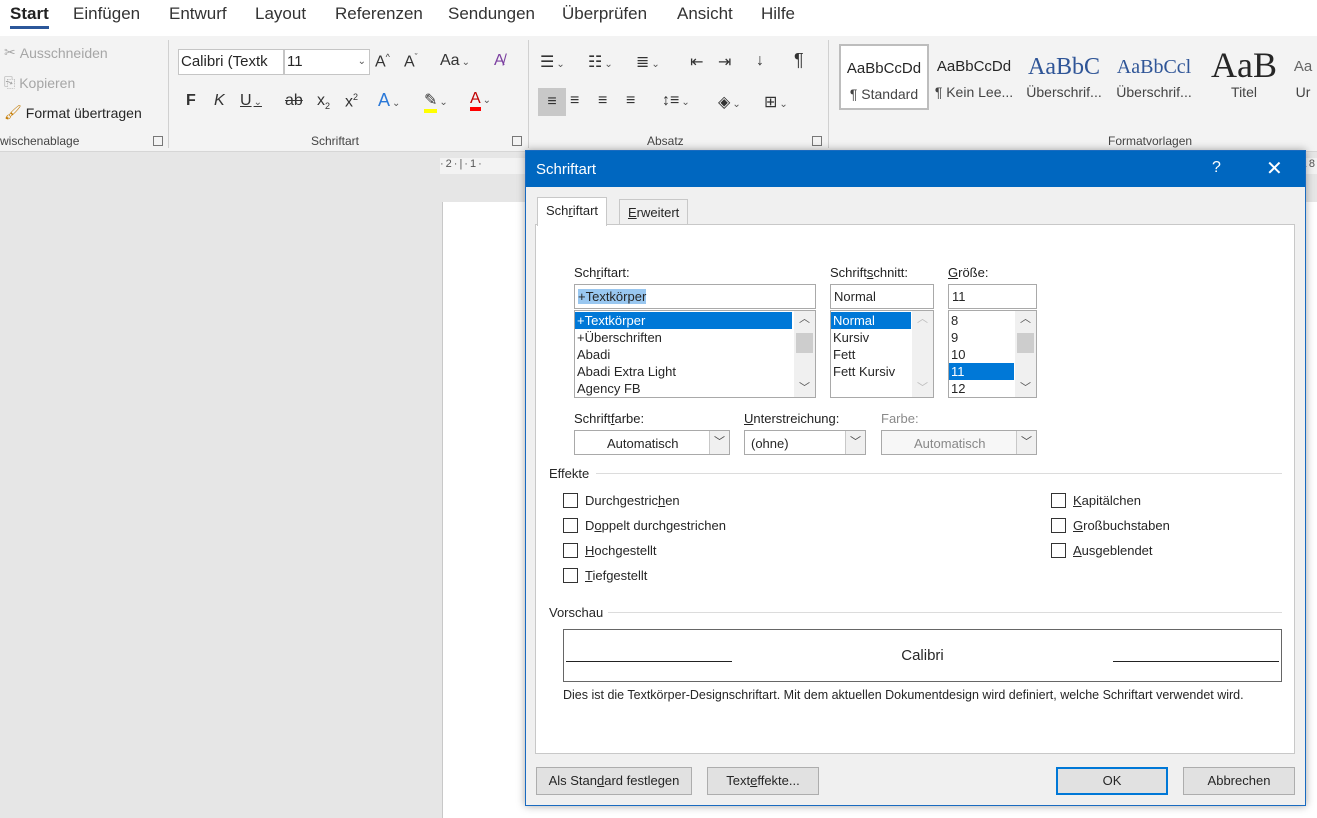 The width and height of the screenshot is (1317, 818). What do you see at coordinates (379, 14) in the screenshot?
I see `tab-referenzen: Referenzen` at bounding box center [379, 14].